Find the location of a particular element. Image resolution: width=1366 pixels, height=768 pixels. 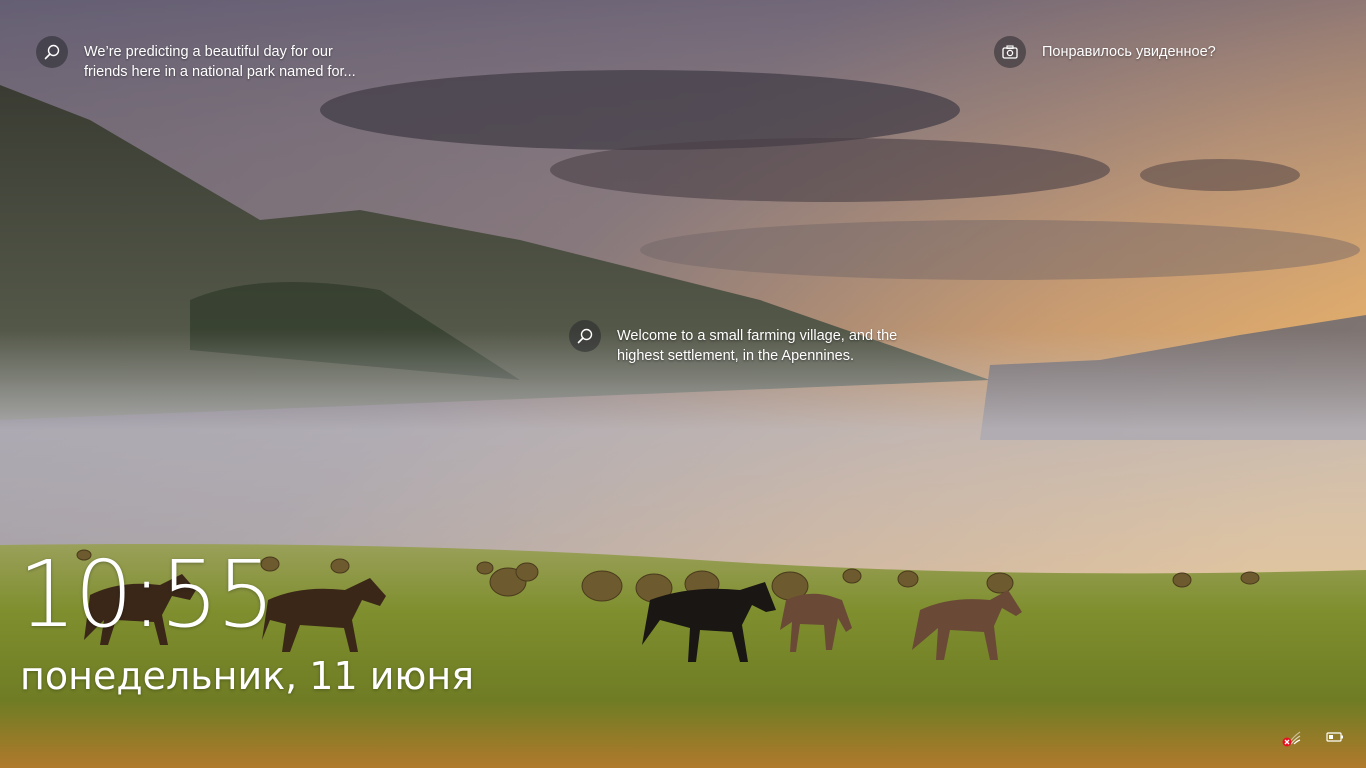

like-what-you-see-prompt: Понравилось увиденное? is located at coordinates (1105, 52).